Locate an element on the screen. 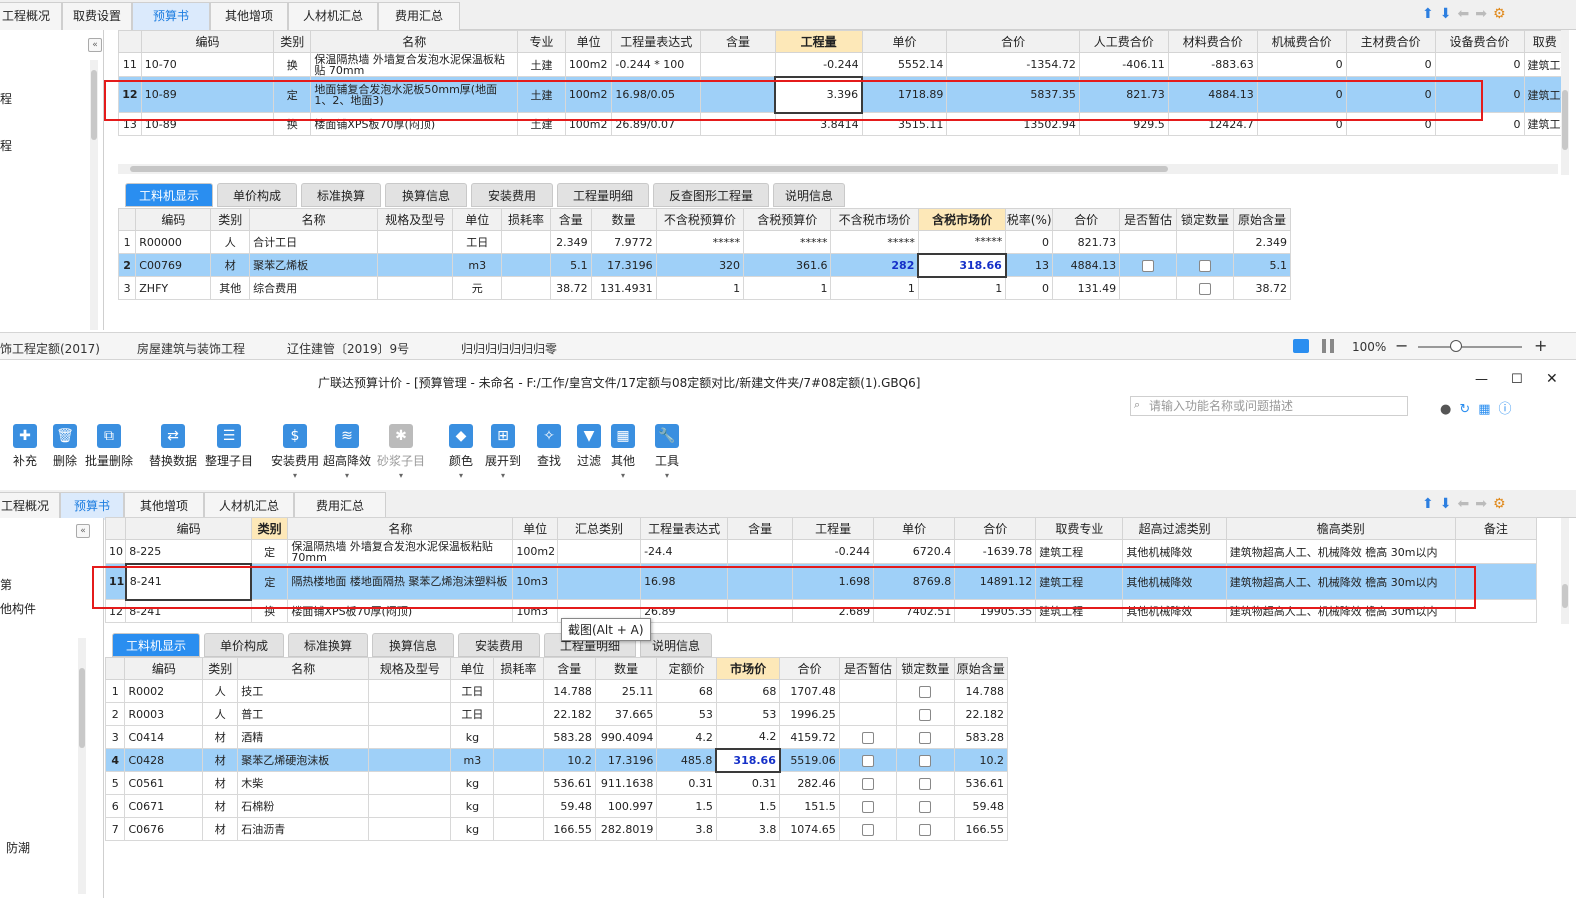 The height and width of the screenshot is (898, 1576). table-row: 6 C0671 材石棉粉 kg 59.48 100.997 1.5 1.5 151.5 59.48 is located at coordinates (556, 806).